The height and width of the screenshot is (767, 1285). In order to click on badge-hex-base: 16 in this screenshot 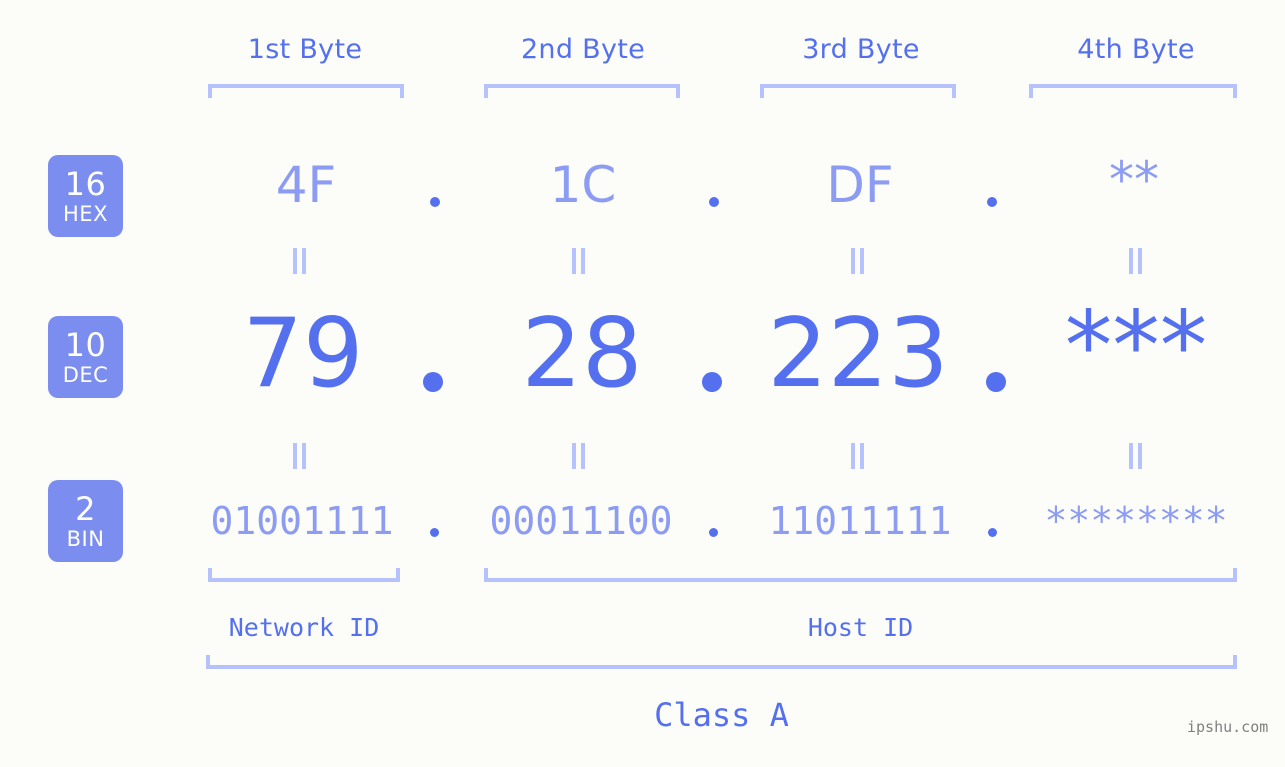, I will do `click(85, 183)`.